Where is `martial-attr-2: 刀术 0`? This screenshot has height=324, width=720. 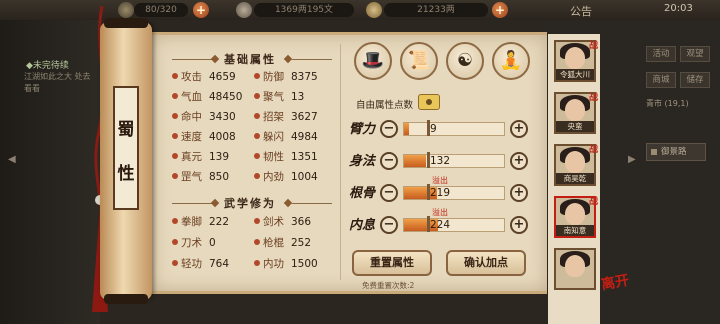 martial-attr-2: 刀术 0 is located at coordinates (194, 243).